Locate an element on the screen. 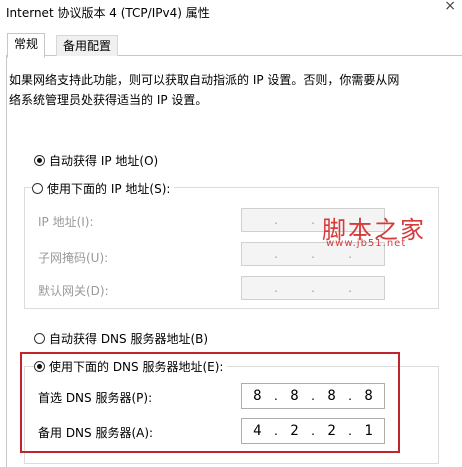  subnet-mask-label: 子网掩码(U): is located at coordinates (73, 258).